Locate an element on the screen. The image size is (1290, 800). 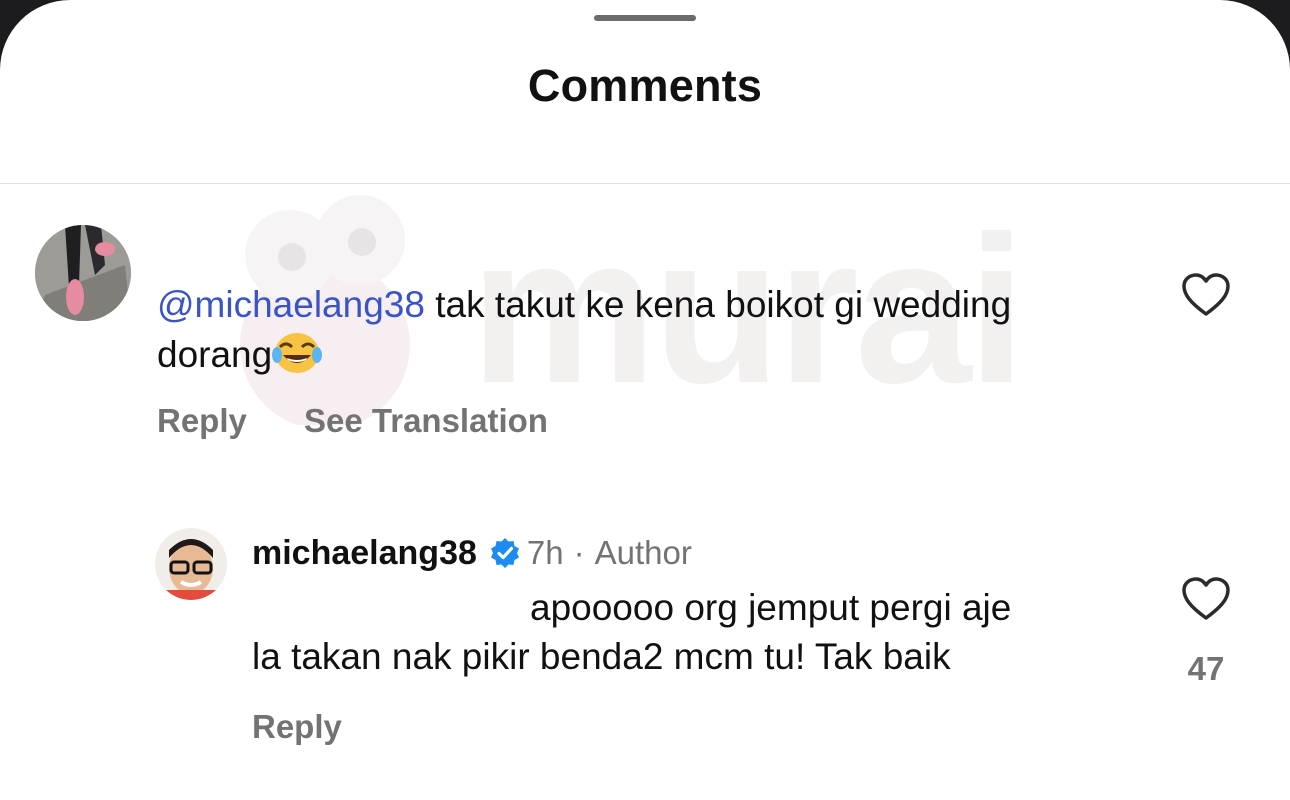
comment-header: michaelang38 7h · Author is located at coordinates (472, 553).